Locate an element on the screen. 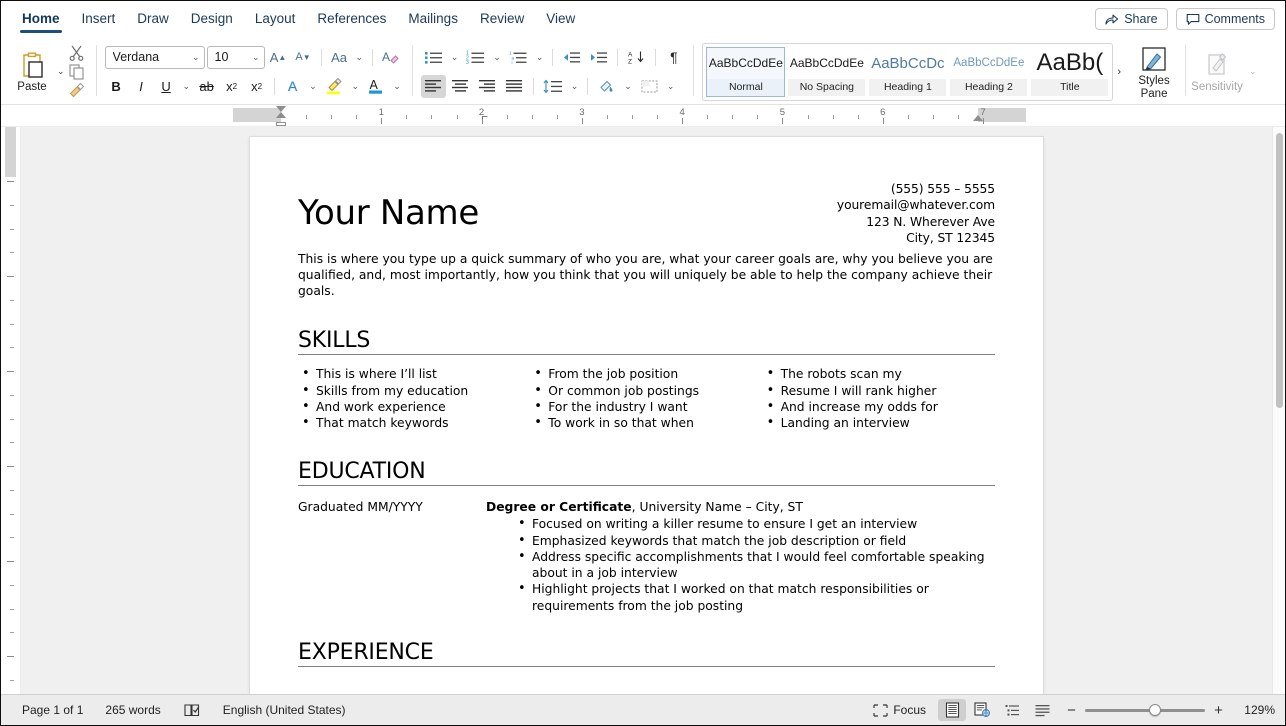 This screenshot has width=1286, height=726. style-tile-title: AaBb( Title is located at coordinates (1070, 71).